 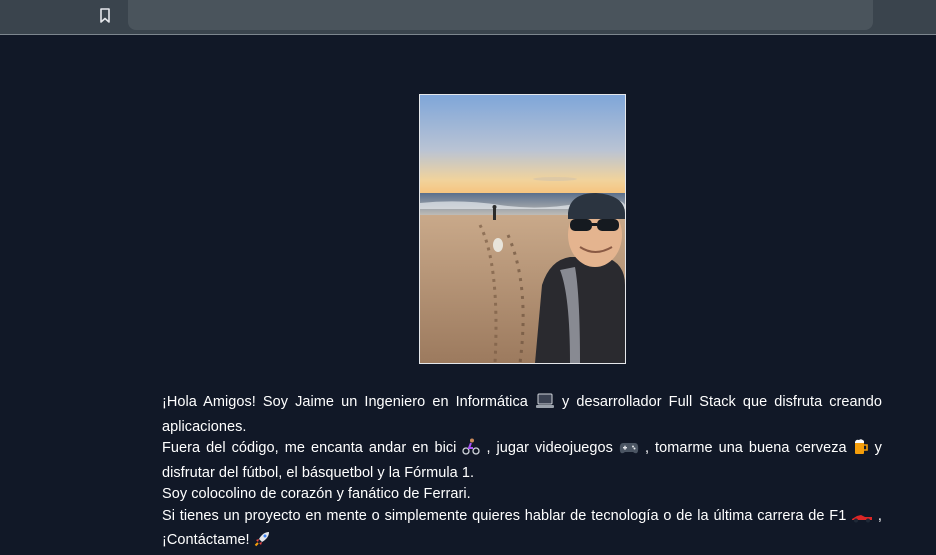 What do you see at coordinates (545, 405) in the screenshot?
I see `laptop-icon` at bounding box center [545, 405].